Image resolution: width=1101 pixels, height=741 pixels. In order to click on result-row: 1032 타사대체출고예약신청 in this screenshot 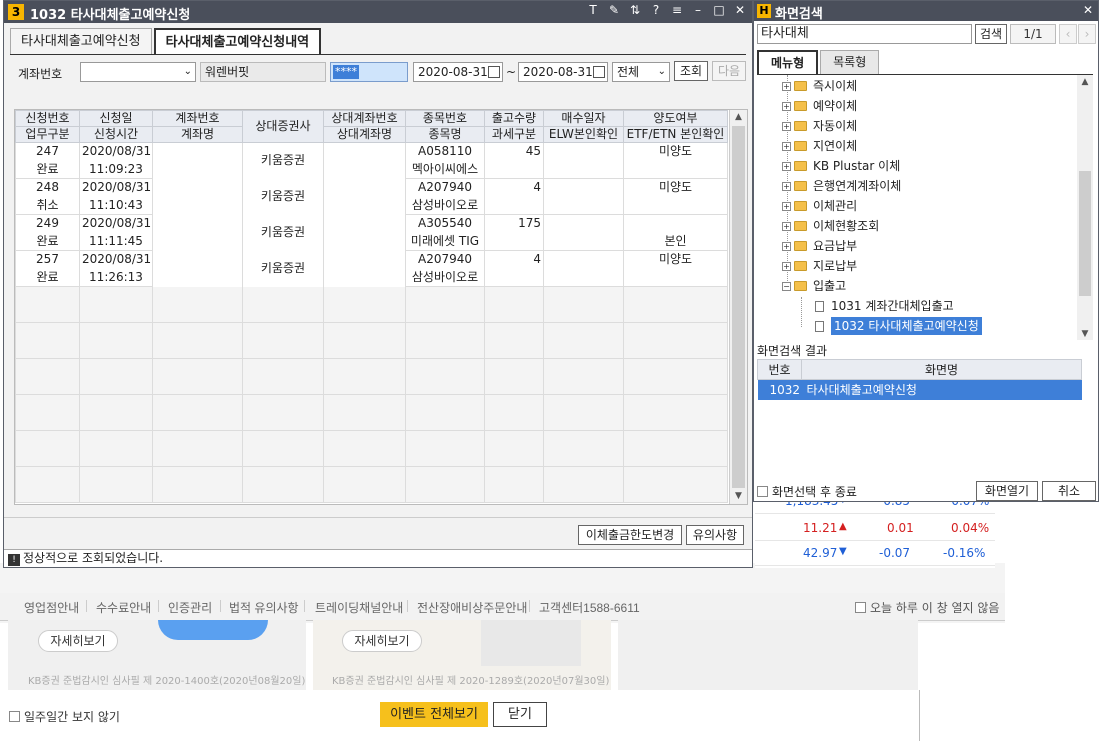, I will do `click(919, 389)`.